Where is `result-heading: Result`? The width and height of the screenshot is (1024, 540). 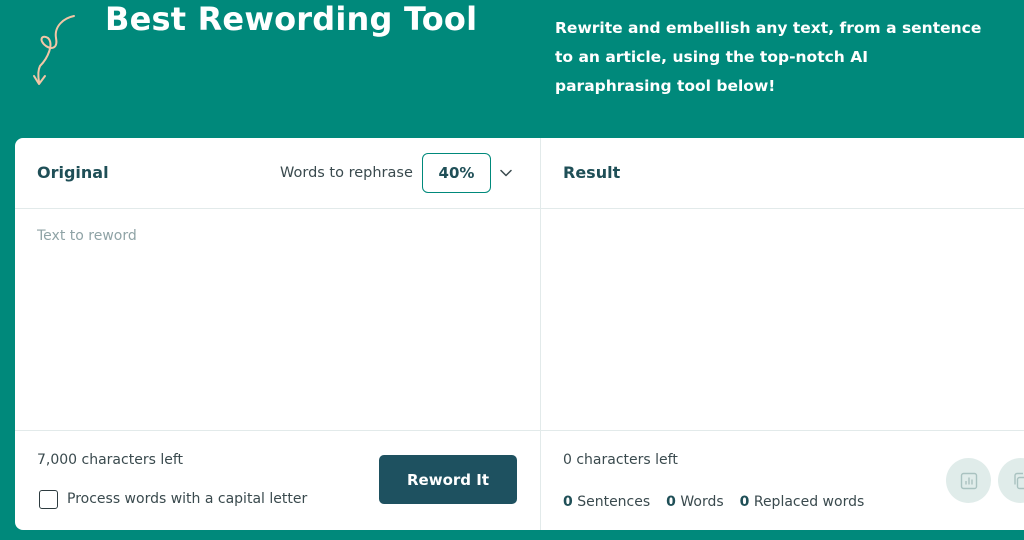
result-heading: Result is located at coordinates (592, 172).